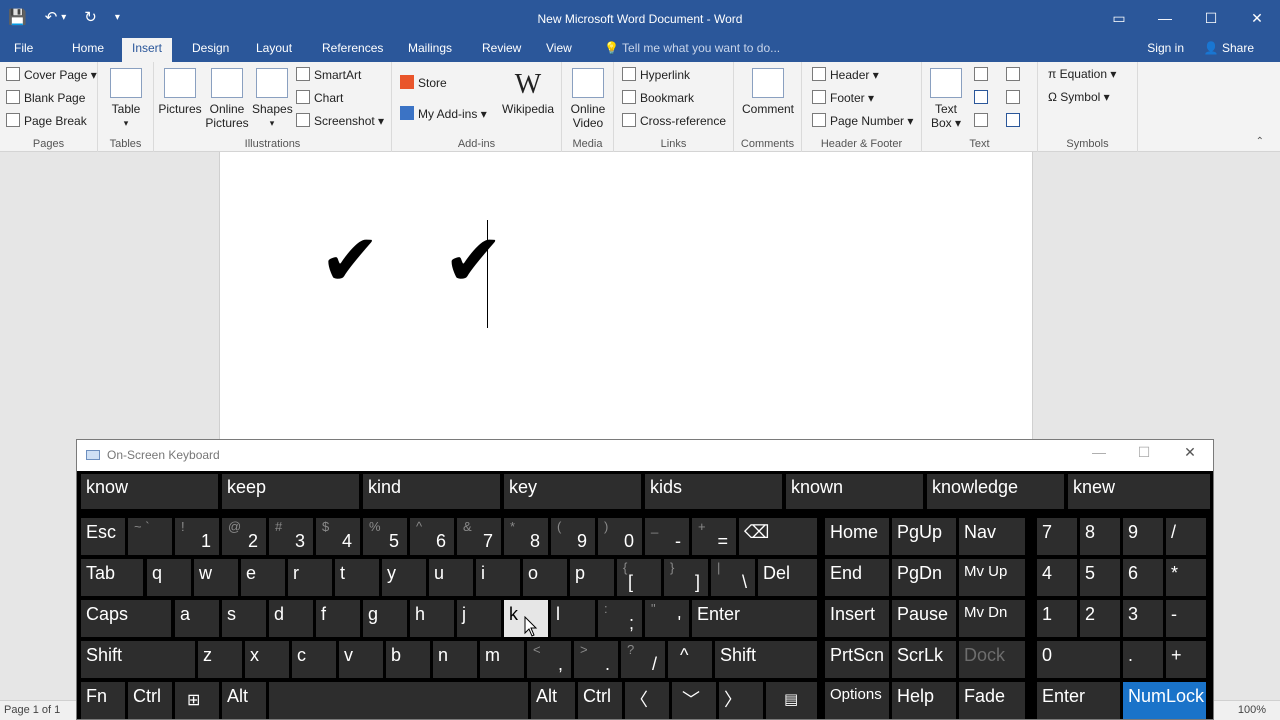  Describe the element at coordinates (983, 97) in the screenshot. I see `wordart-icon` at that location.